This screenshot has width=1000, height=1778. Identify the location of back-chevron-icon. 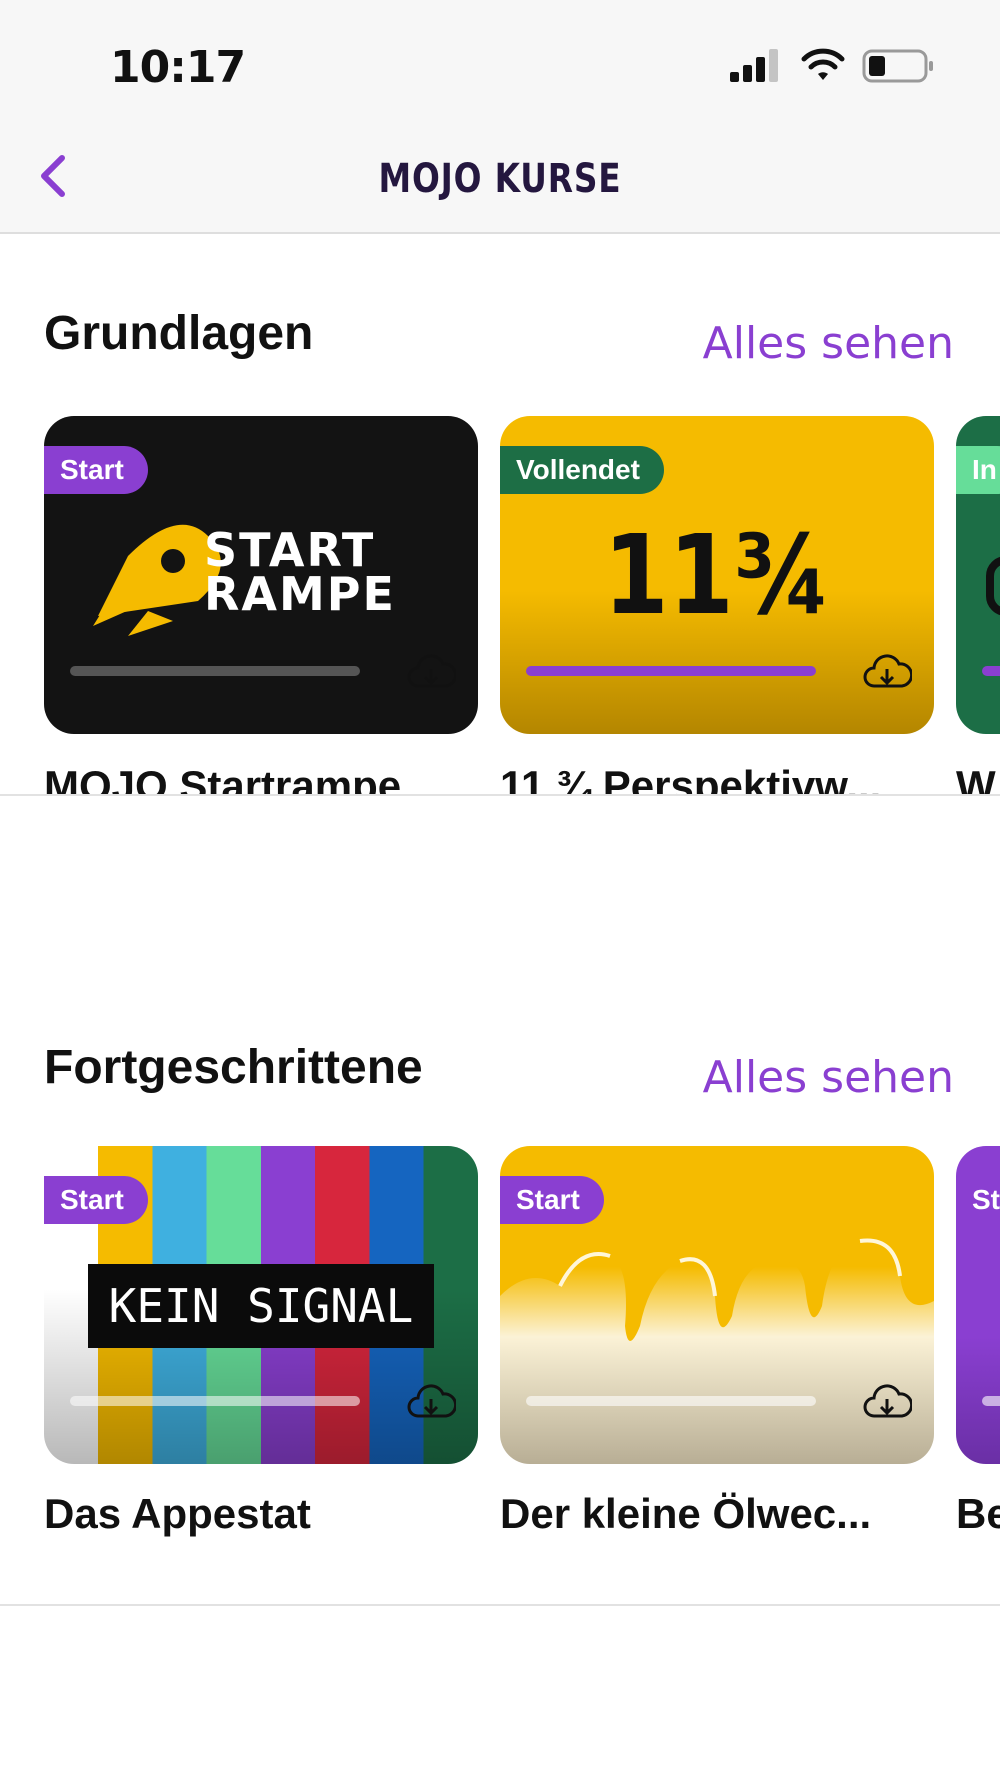
(53, 176).